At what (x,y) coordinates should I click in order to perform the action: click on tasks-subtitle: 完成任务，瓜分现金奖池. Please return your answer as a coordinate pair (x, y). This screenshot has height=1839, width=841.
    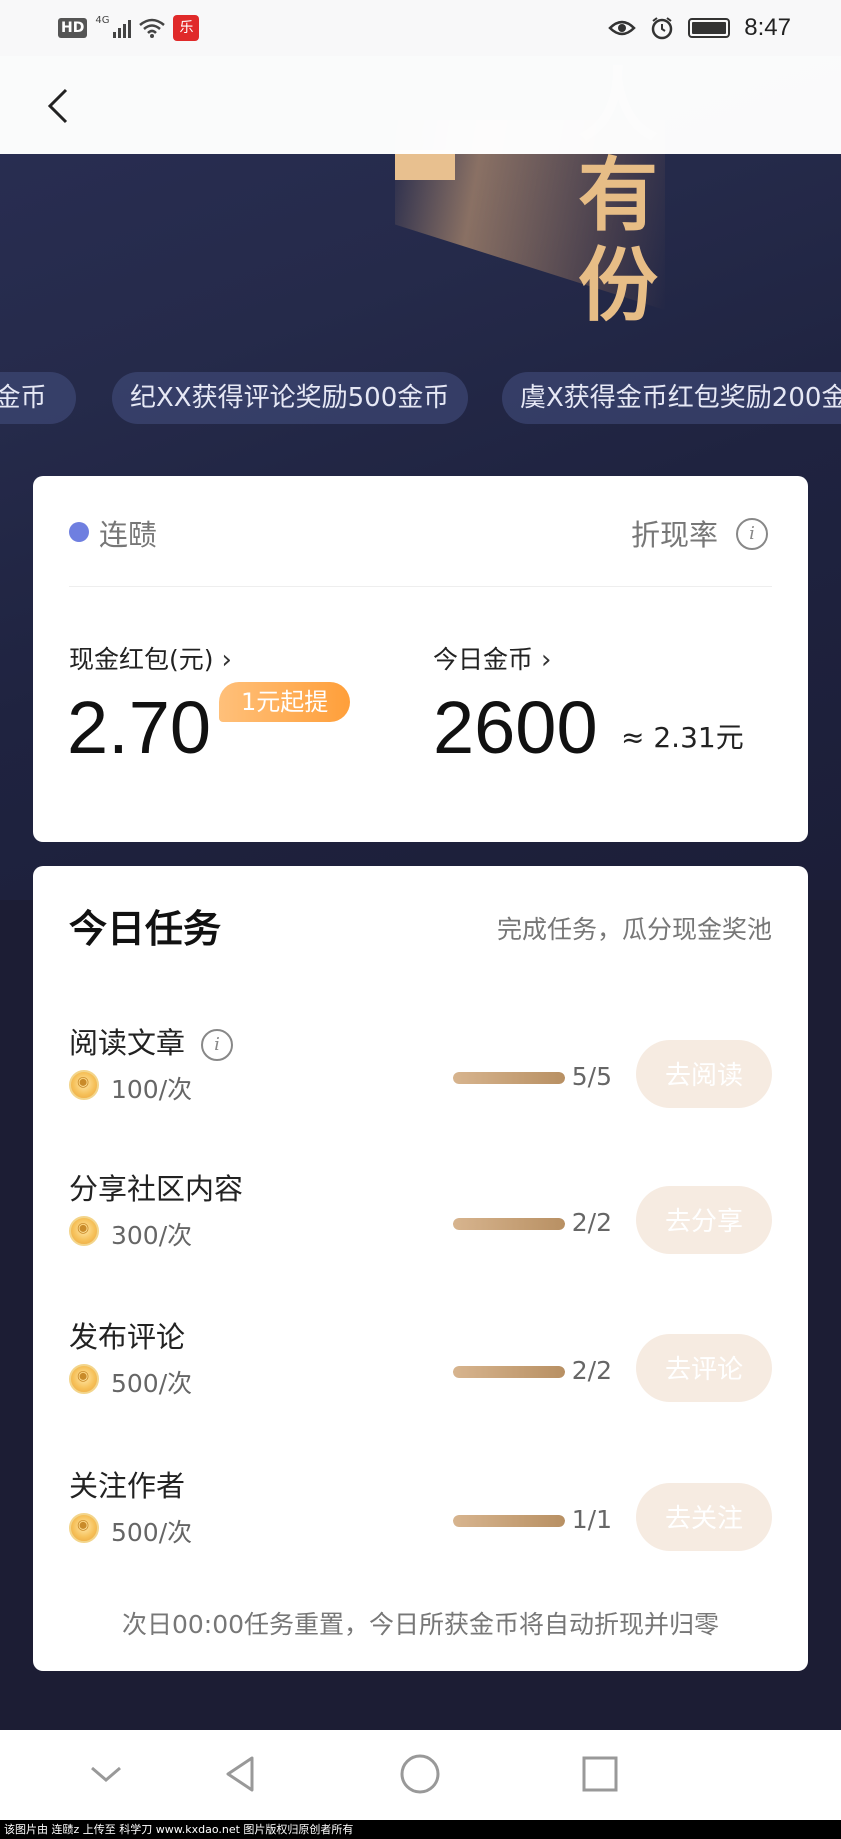
    Looking at the image, I should click on (634, 929).